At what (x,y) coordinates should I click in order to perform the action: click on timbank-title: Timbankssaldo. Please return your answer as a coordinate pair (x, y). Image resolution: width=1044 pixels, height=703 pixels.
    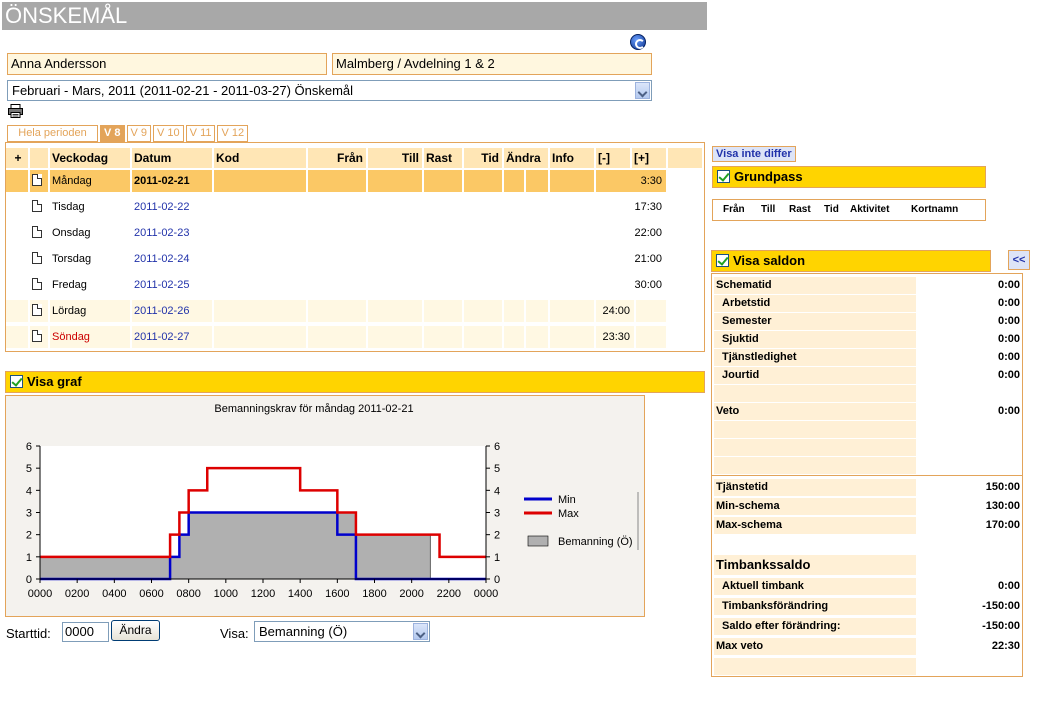
    Looking at the image, I should click on (815, 565).